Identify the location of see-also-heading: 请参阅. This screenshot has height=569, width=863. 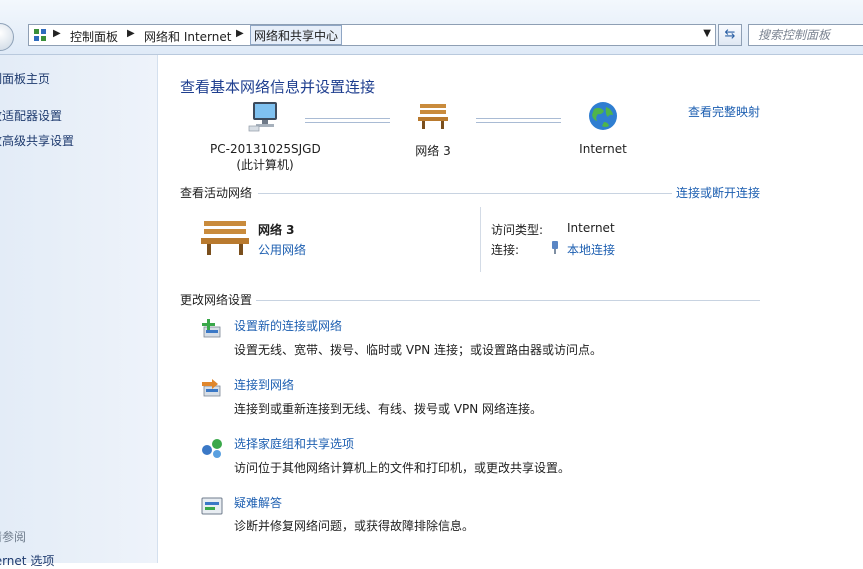
(13, 537).